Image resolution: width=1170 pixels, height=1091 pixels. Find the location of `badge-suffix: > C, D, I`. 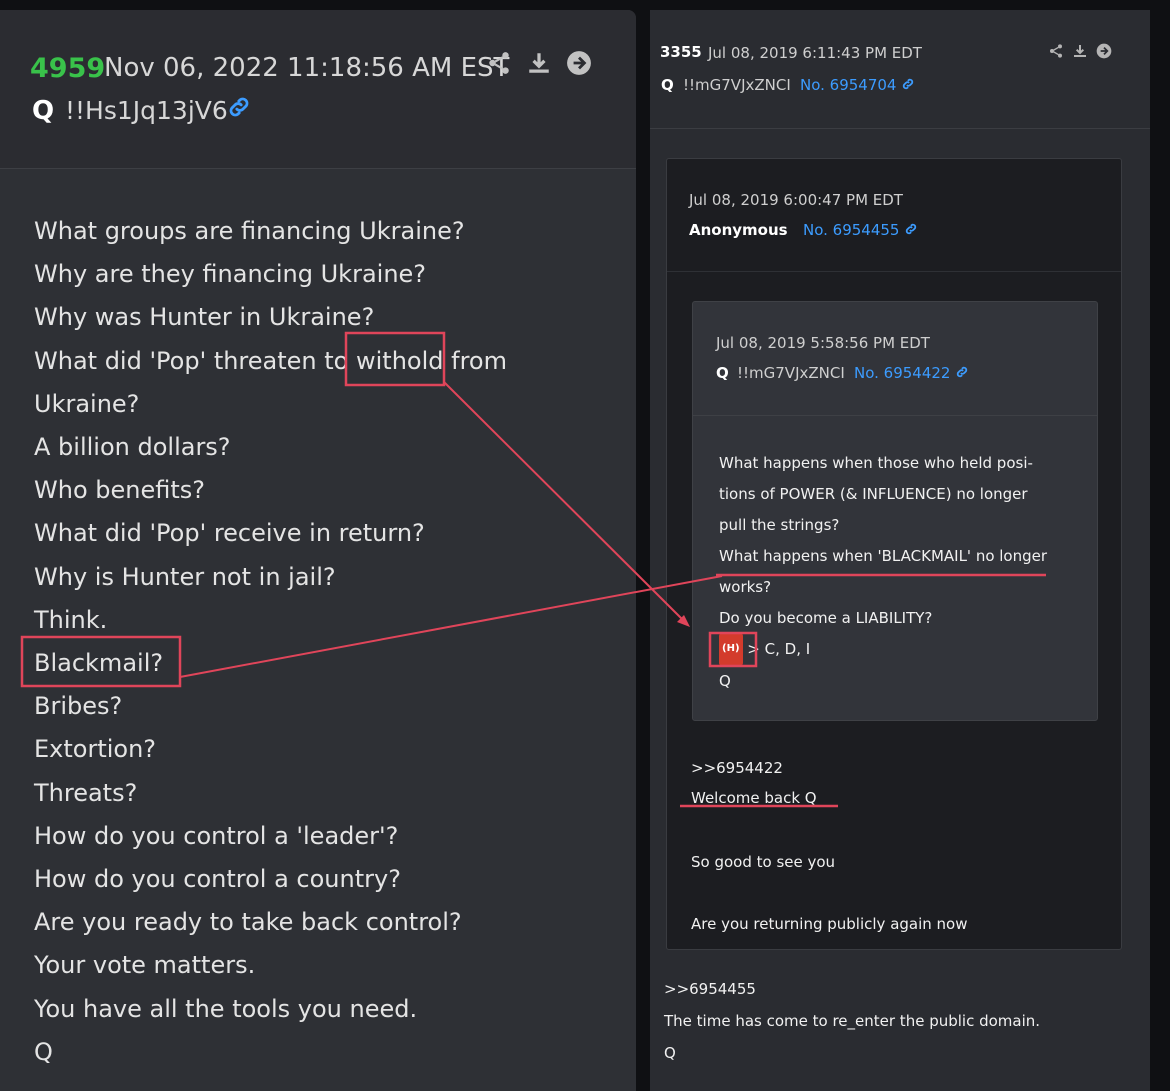

badge-suffix: > C, D, I is located at coordinates (779, 649).